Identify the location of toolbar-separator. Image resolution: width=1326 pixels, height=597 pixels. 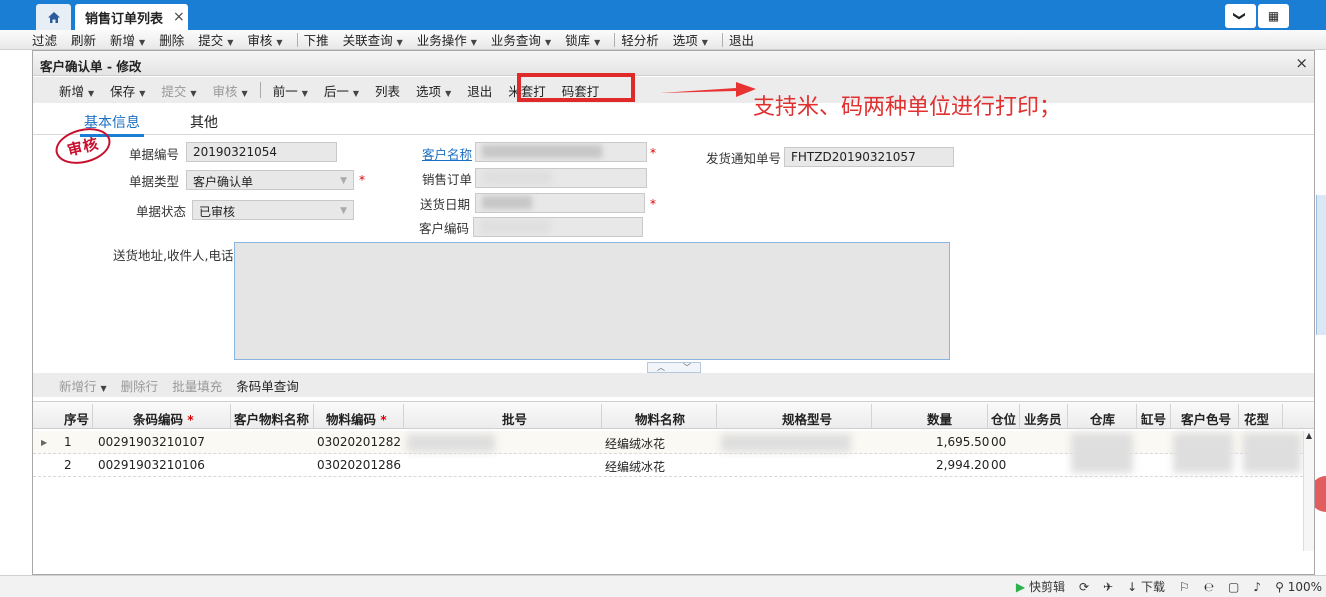
(260, 90).